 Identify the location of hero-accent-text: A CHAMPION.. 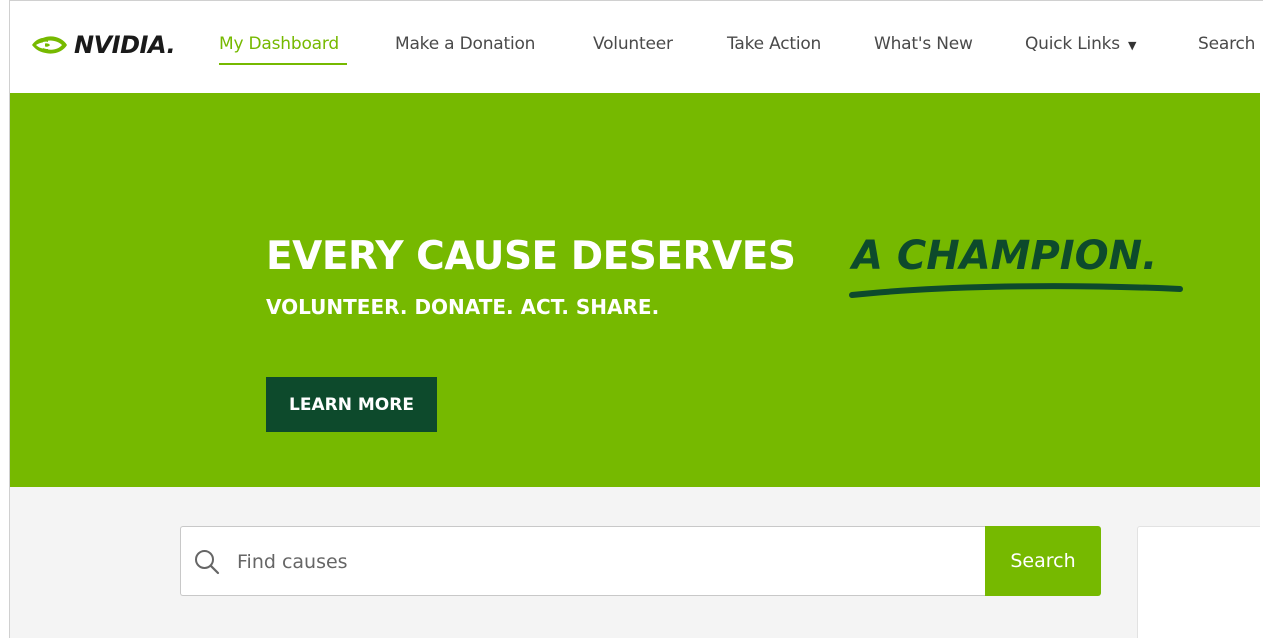
(1005, 256).